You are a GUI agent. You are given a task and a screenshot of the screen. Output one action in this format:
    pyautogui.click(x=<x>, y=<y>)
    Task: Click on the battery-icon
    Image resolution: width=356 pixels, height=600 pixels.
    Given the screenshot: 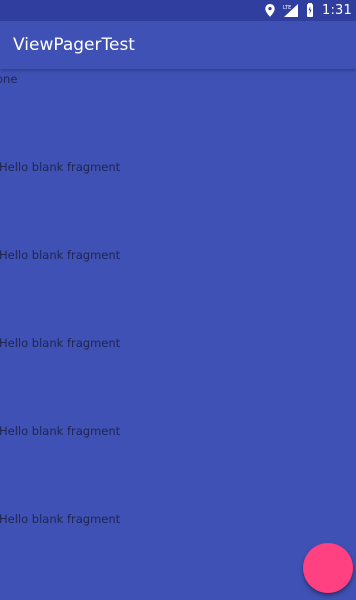 What is the action you would take?
    pyautogui.click(x=310, y=10)
    